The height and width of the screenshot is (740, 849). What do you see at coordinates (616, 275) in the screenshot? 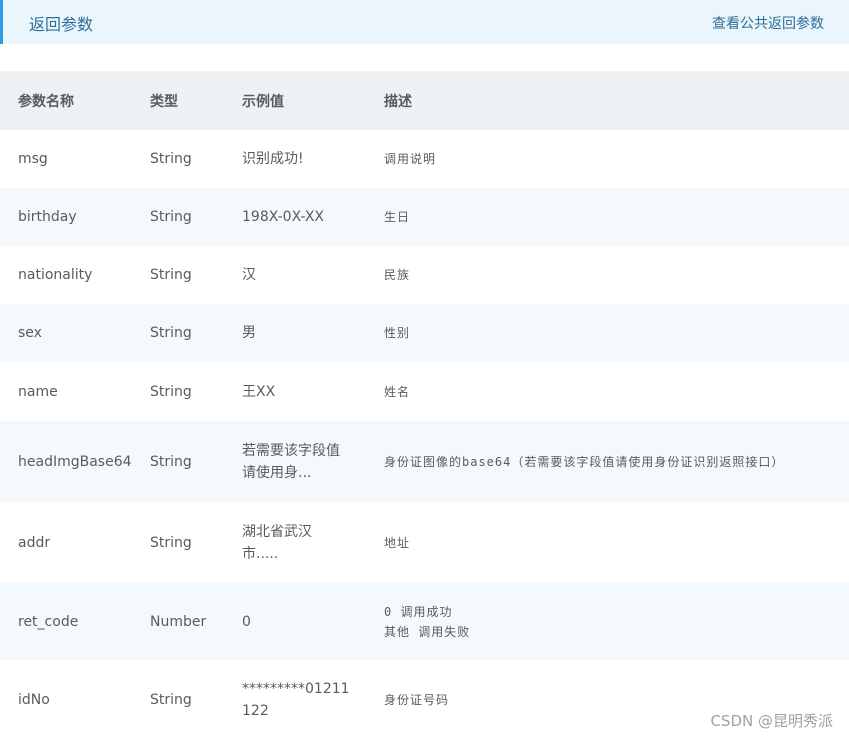
I see `param-desc: 民族` at bounding box center [616, 275].